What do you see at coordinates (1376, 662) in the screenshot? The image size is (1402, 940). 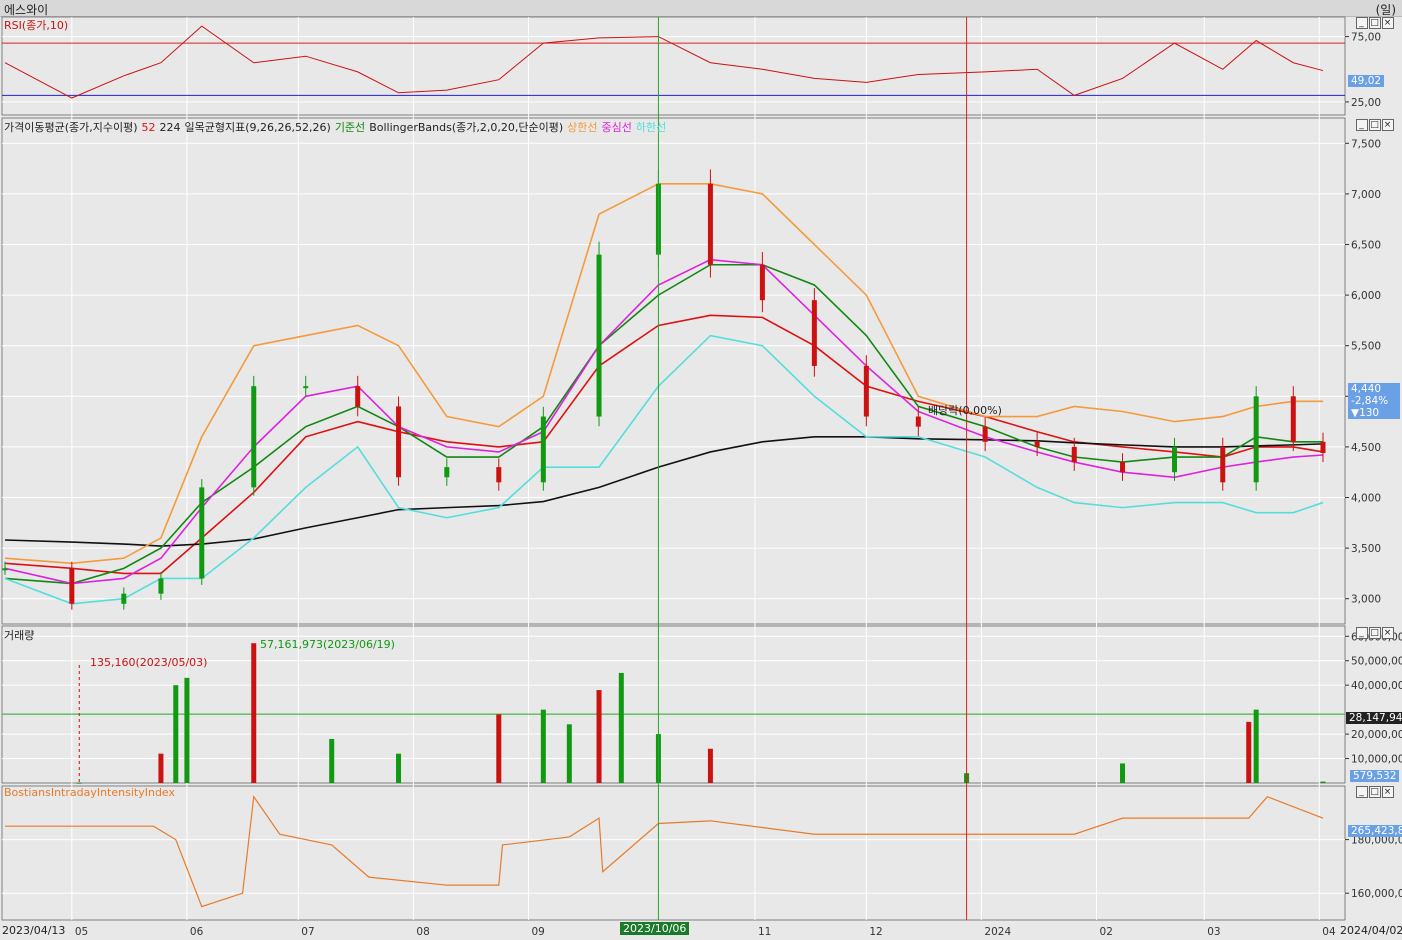 I see `volume-50000000-tick-label: 50,000,000` at bounding box center [1376, 662].